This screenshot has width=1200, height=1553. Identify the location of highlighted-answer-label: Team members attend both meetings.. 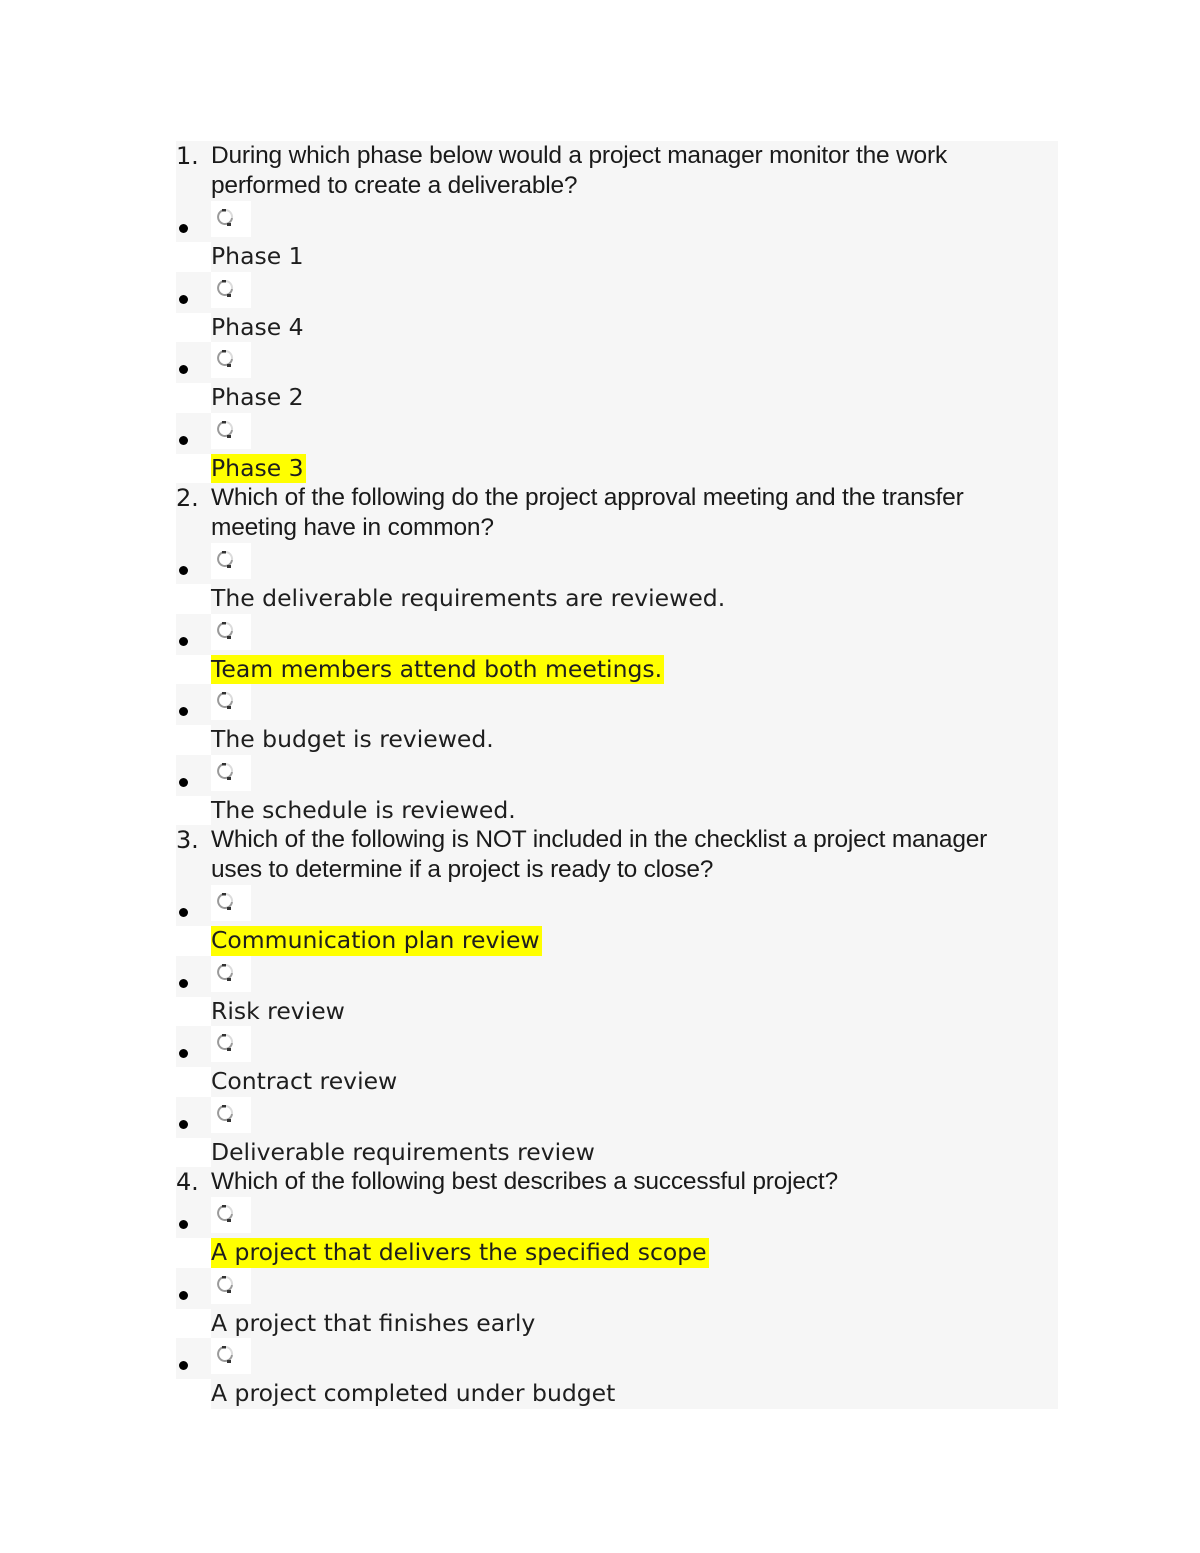
(438, 669).